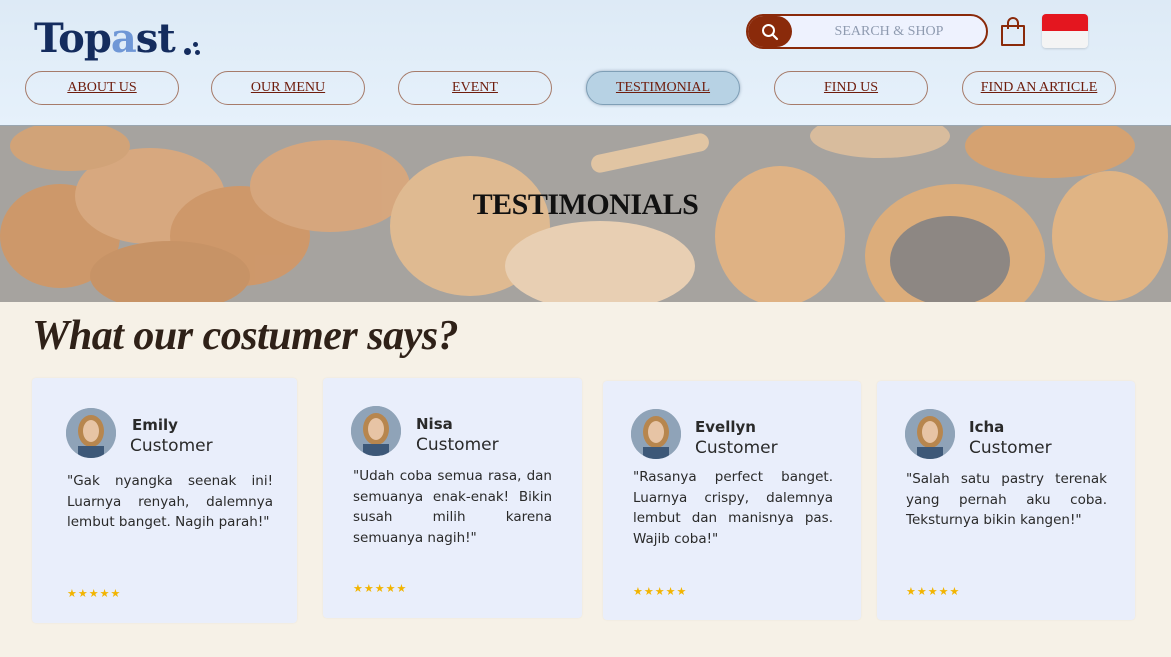 This screenshot has width=1171, height=657. What do you see at coordinates (889, 31) in the screenshot?
I see `search-input` at bounding box center [889, 31].